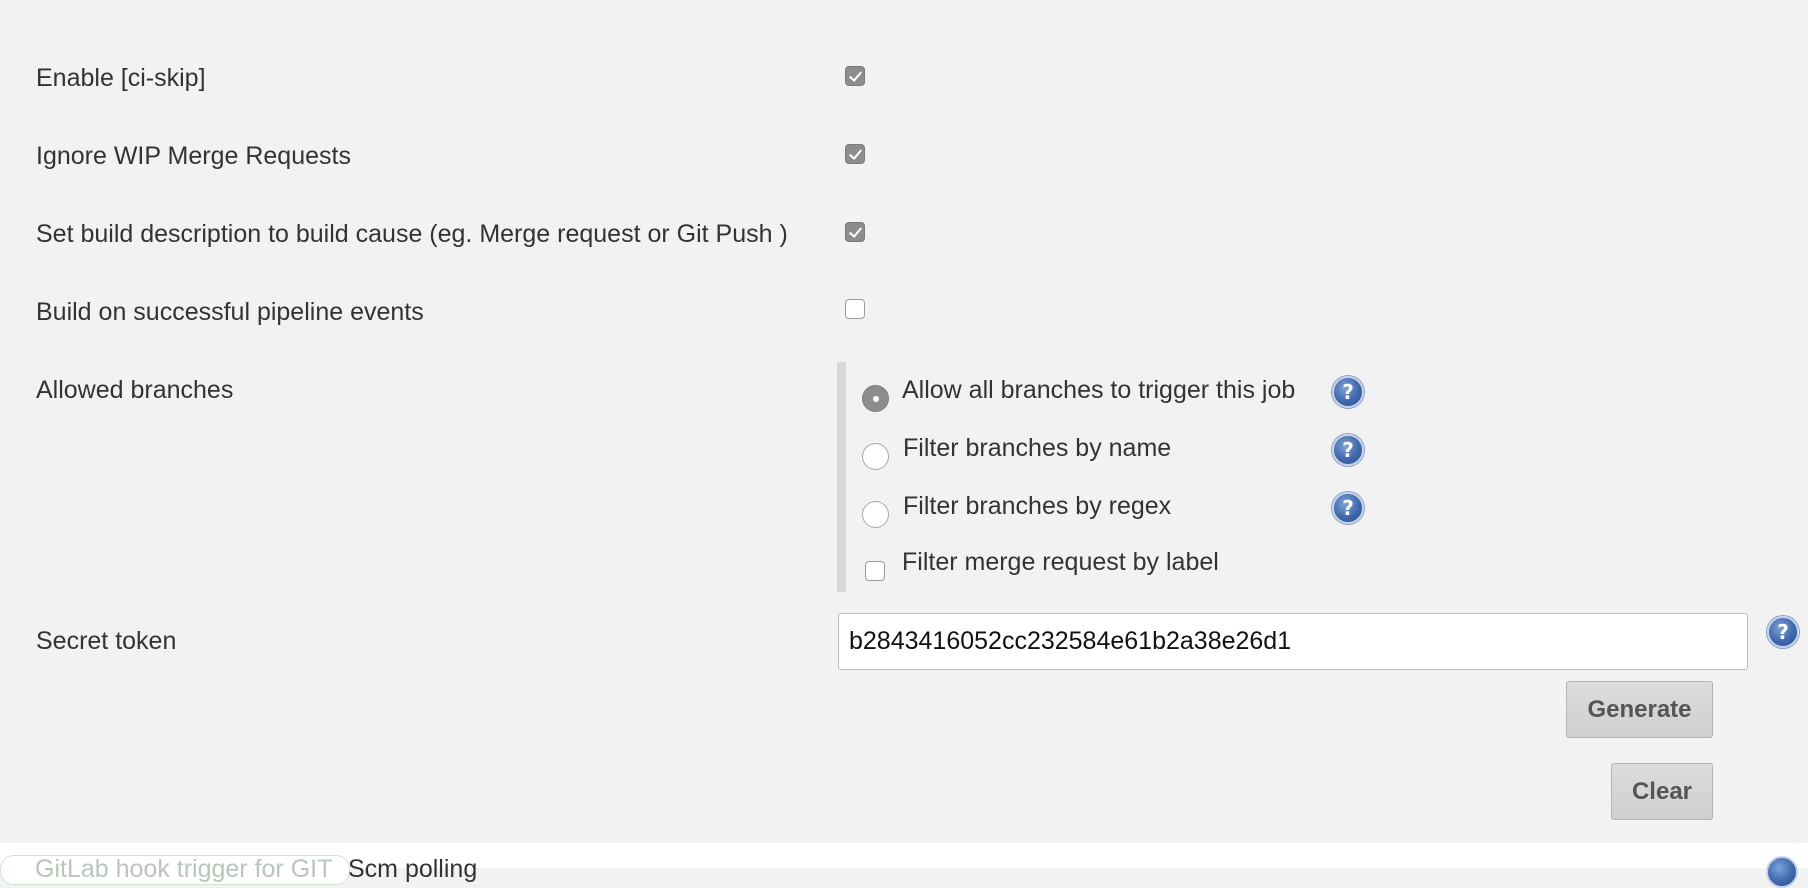 The height and width of the screenshot is (888, 1808). What do you see at coordinates (1639, 709) in the screenshot?
I see `generate-button: Generate` at bounding box center [1639, 709].